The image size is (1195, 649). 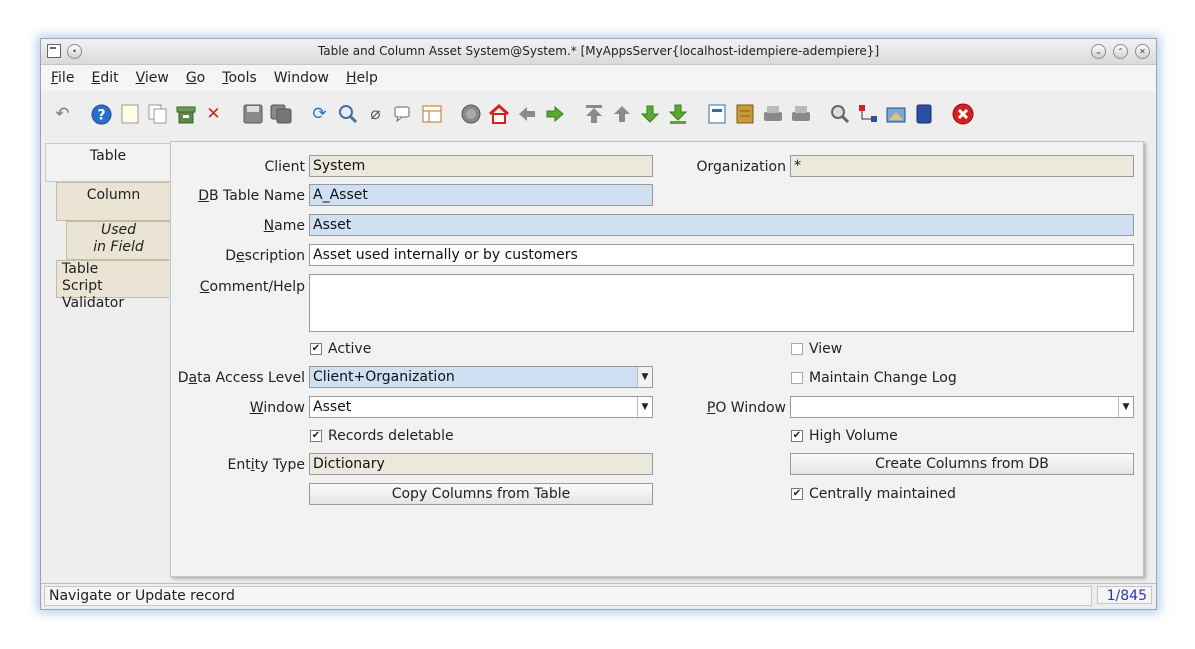 I want to click on menu-tools: Tools, so click(x=238, y=78).